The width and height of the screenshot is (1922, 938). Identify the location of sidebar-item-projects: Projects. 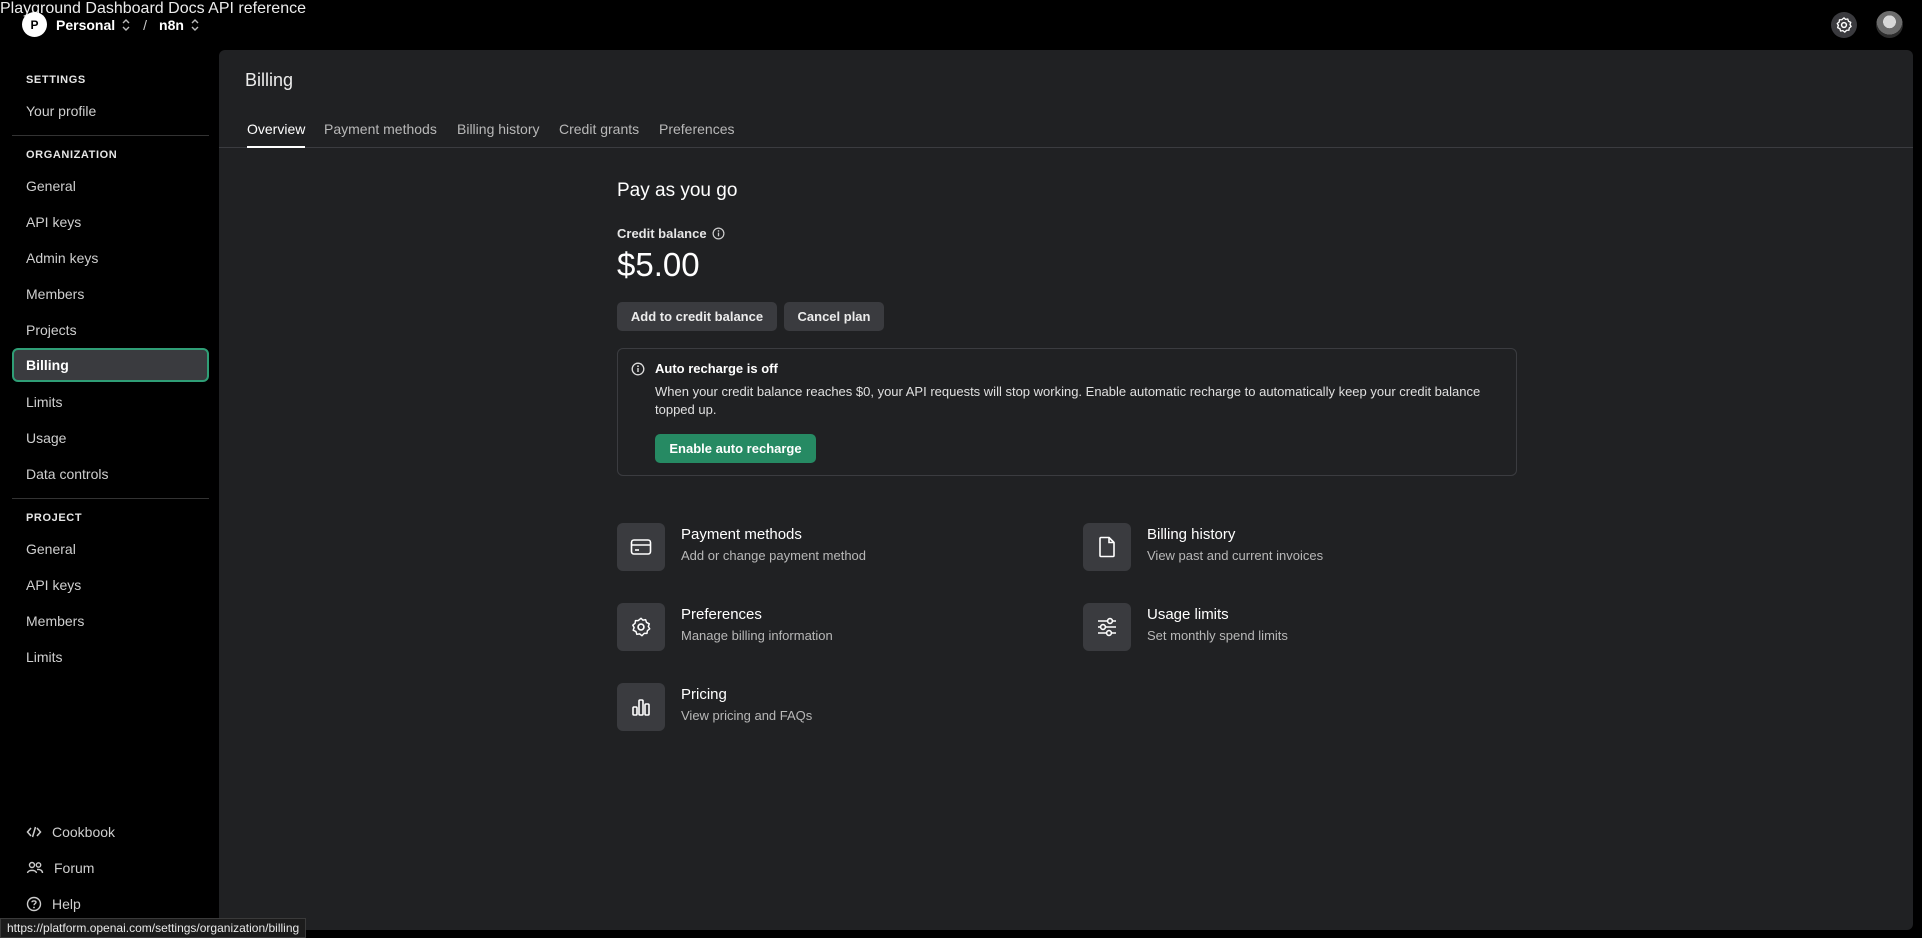
(110, 330).